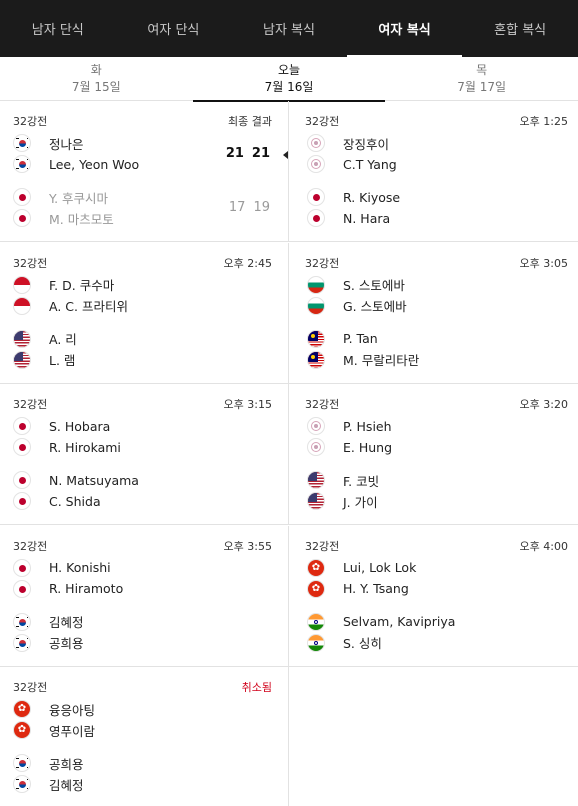 This screenshot has height=806, width=578. I want to click on player-name: R. Kiyose, so click(372, 197).